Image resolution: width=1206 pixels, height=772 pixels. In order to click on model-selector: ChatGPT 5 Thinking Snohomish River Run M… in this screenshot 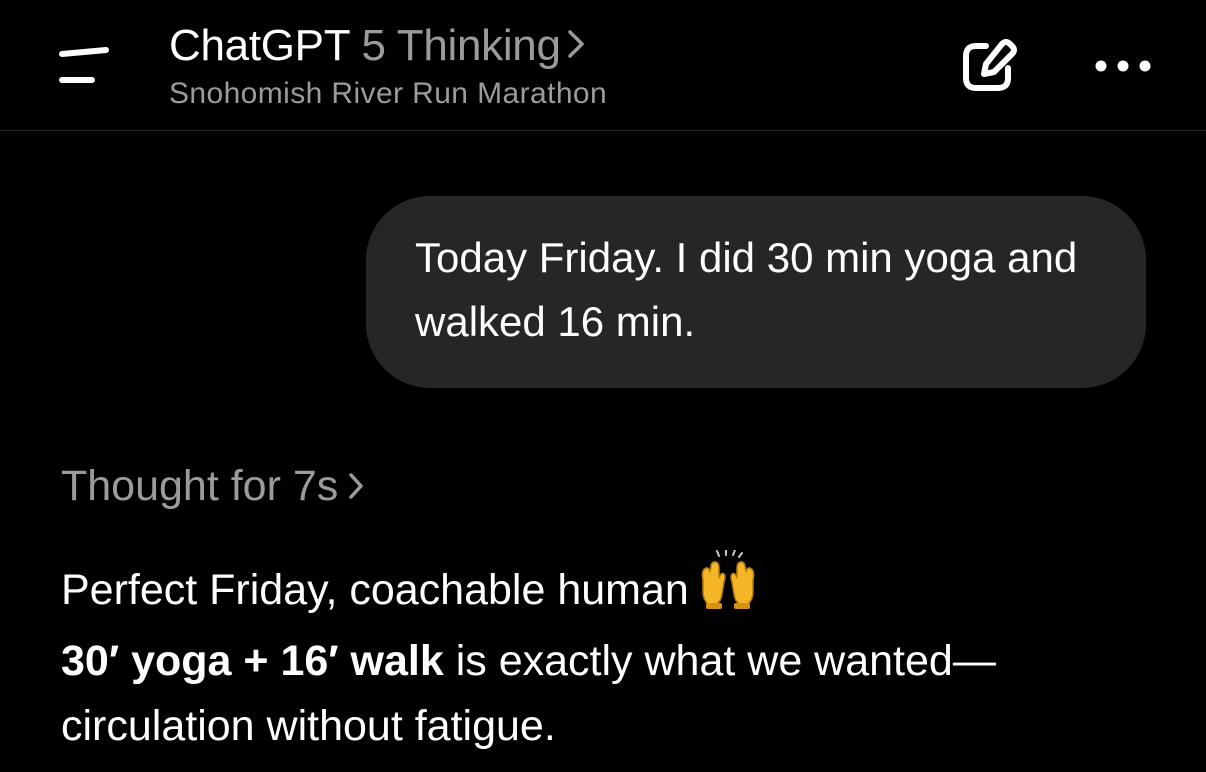, I will do `click(388, 66)`.